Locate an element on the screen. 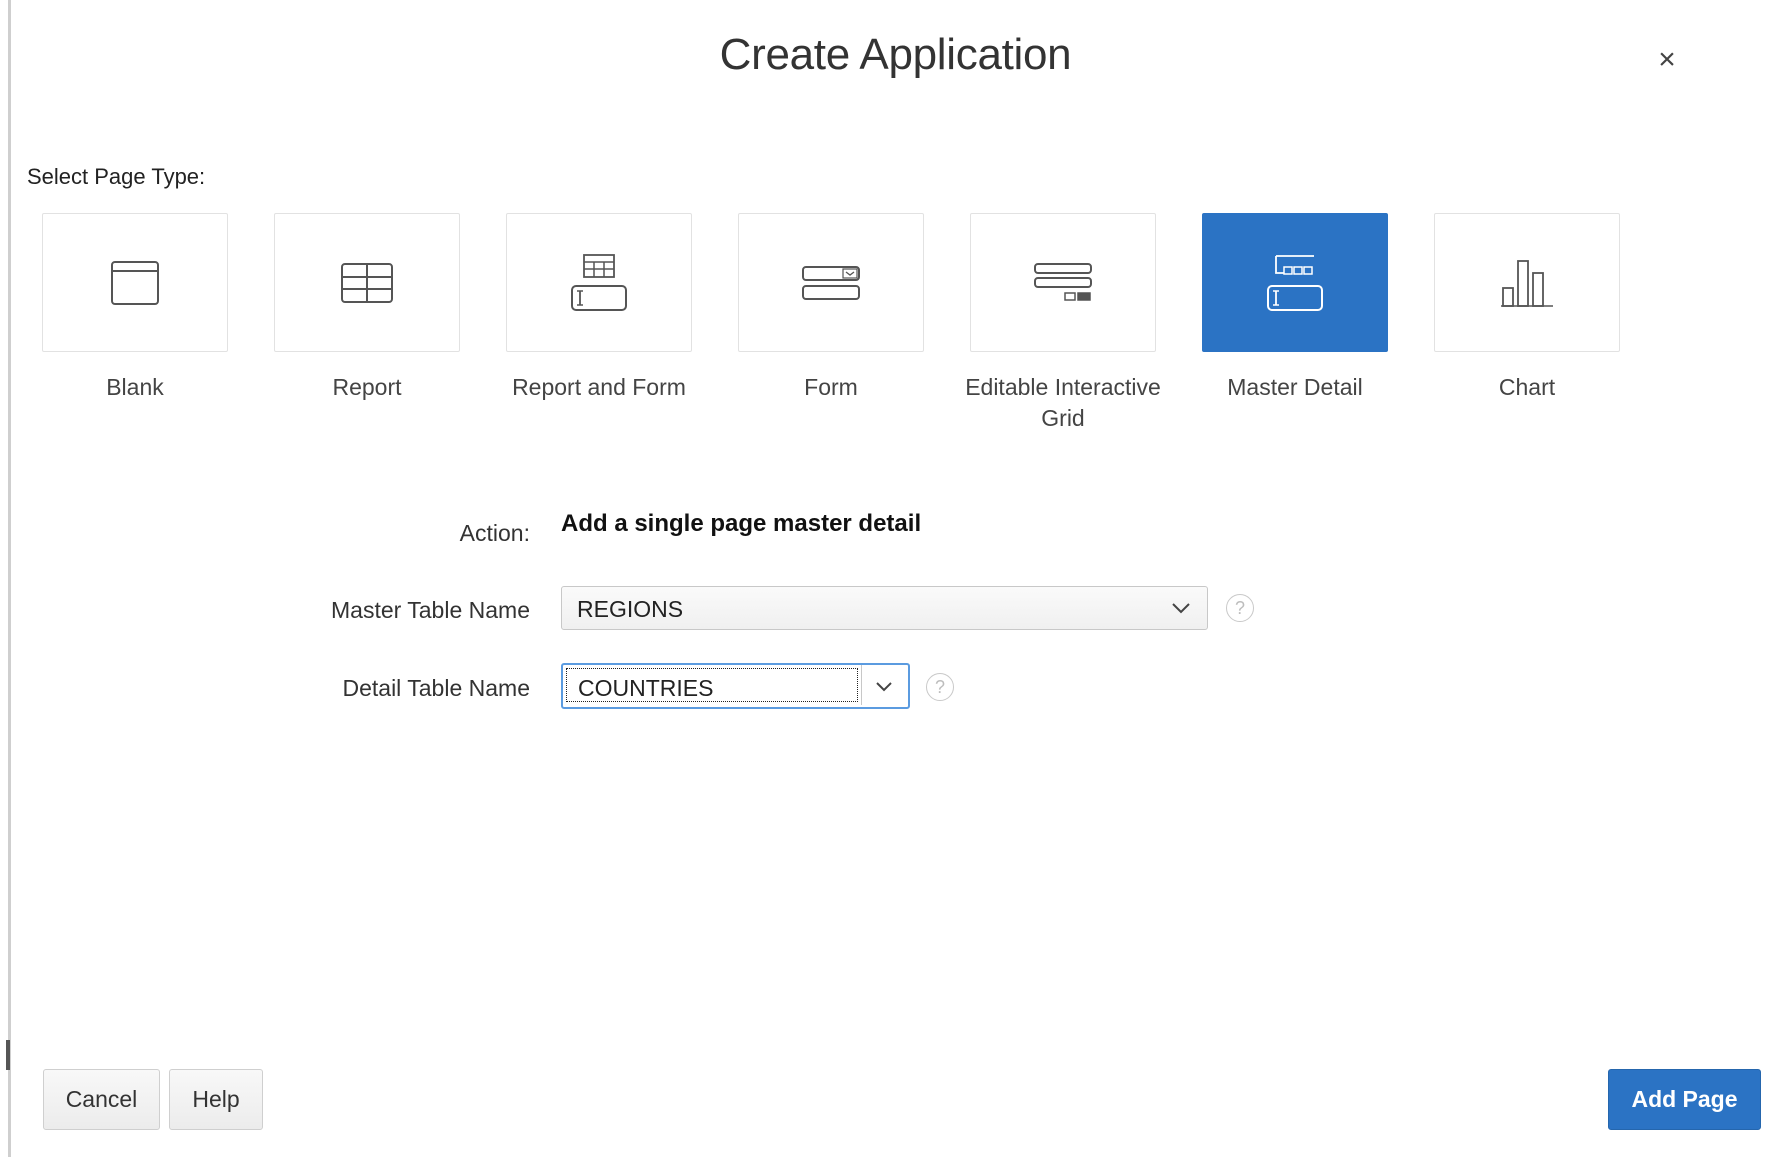  page-type-master-detail-tile is located at coordinates (1295, 282).